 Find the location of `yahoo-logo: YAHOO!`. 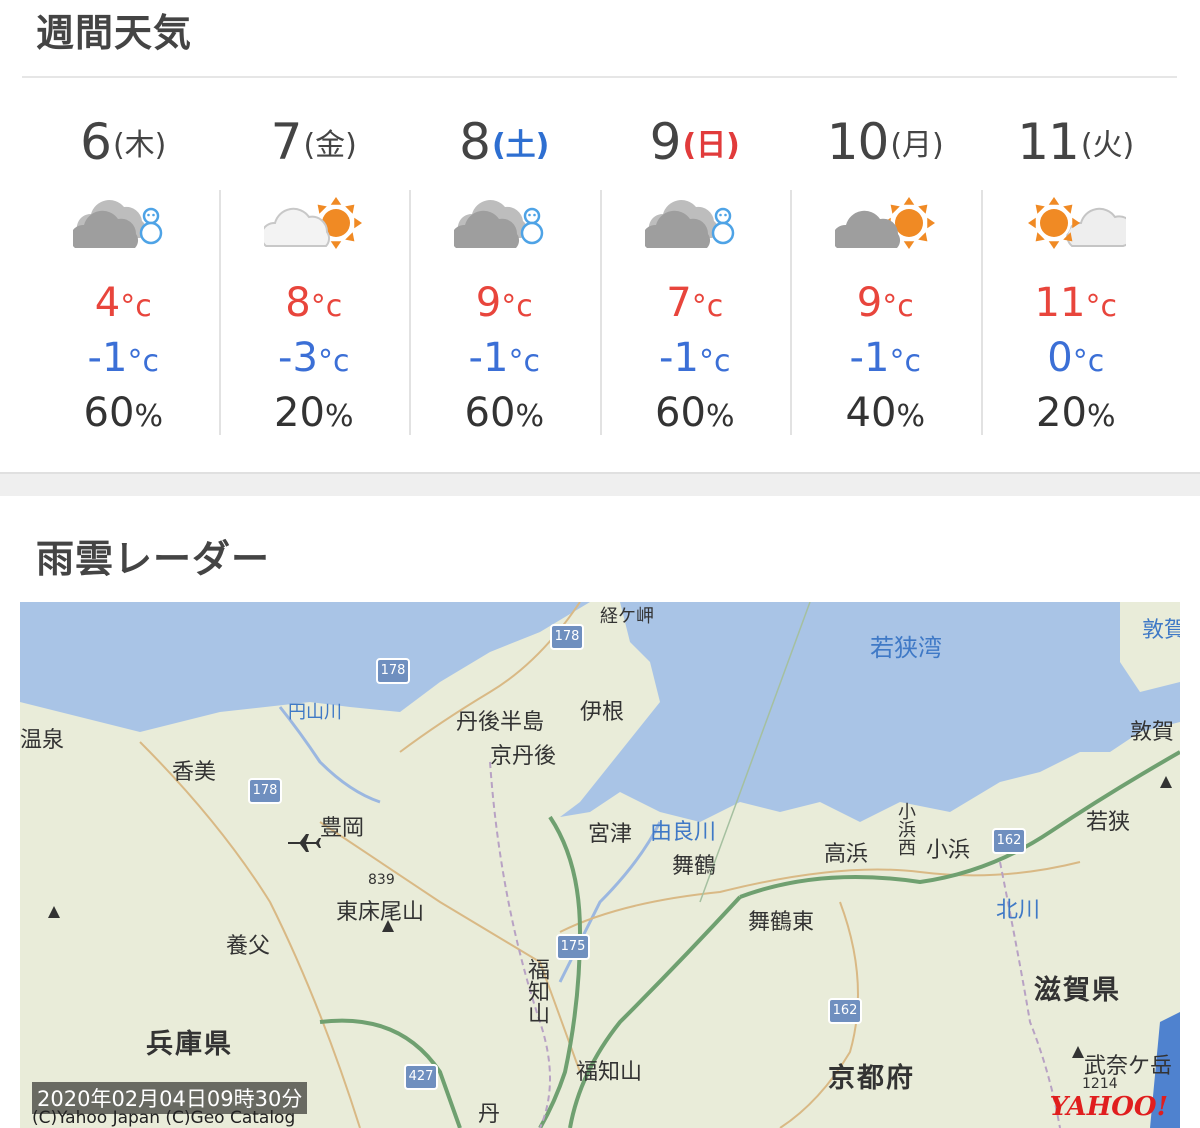

yahoo-logo: YAHOO! is located at coordinates (1108, 1107).